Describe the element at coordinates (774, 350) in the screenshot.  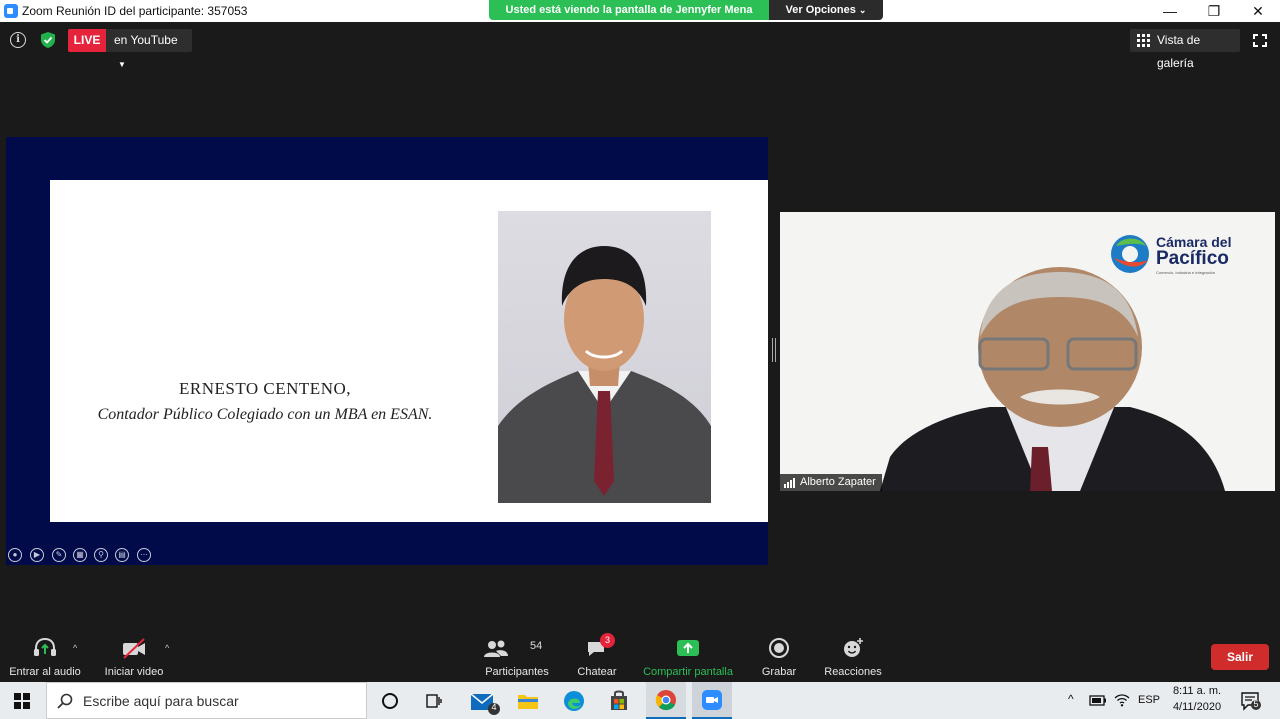
I see `panel-splitter-handle` at that location.